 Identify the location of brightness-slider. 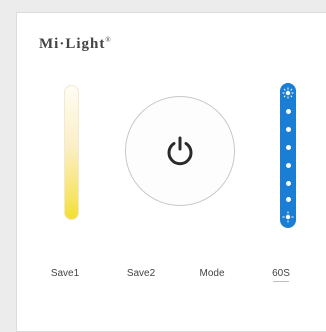
(288, 155).